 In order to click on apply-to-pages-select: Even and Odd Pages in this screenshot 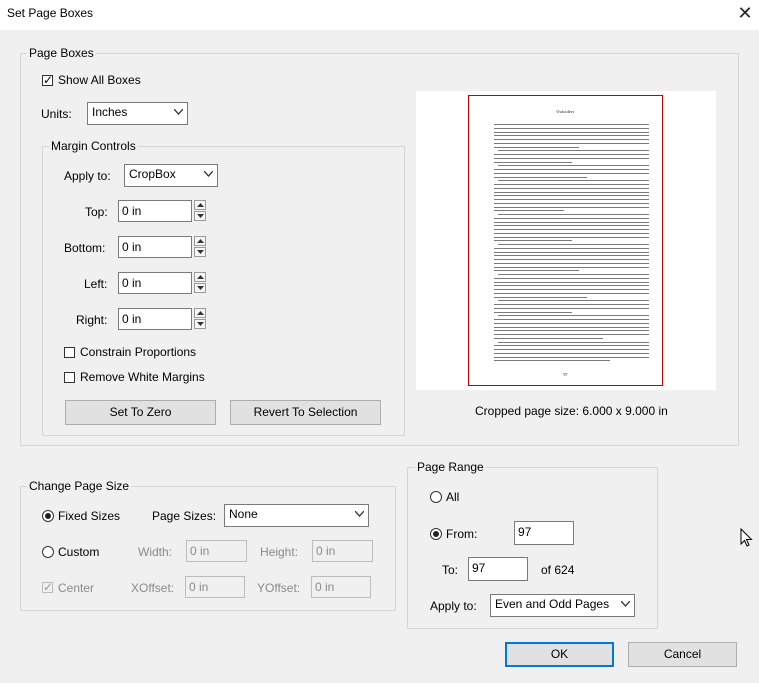, I will do `click(562, 605)`.